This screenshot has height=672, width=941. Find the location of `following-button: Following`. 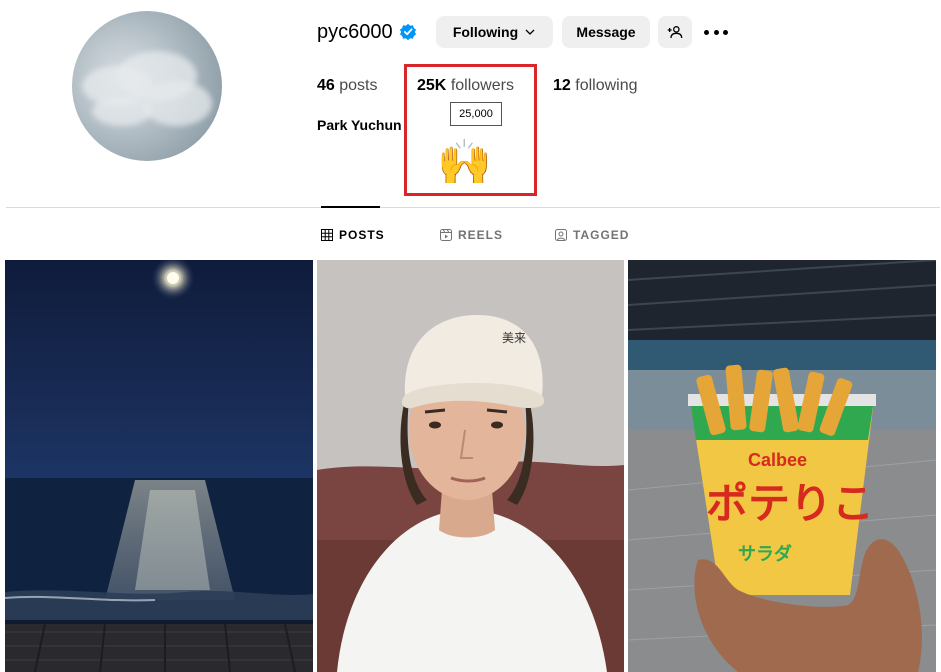

following-button: Following is located at coordinates (494, 32).